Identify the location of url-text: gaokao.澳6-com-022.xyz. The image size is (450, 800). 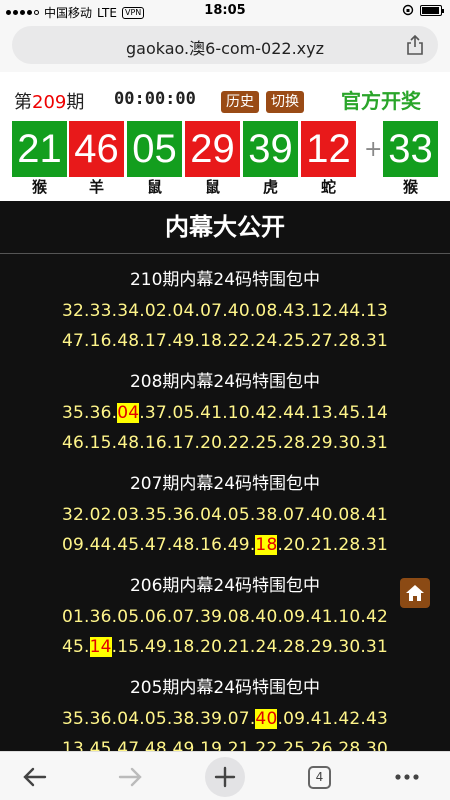
(225, 47).